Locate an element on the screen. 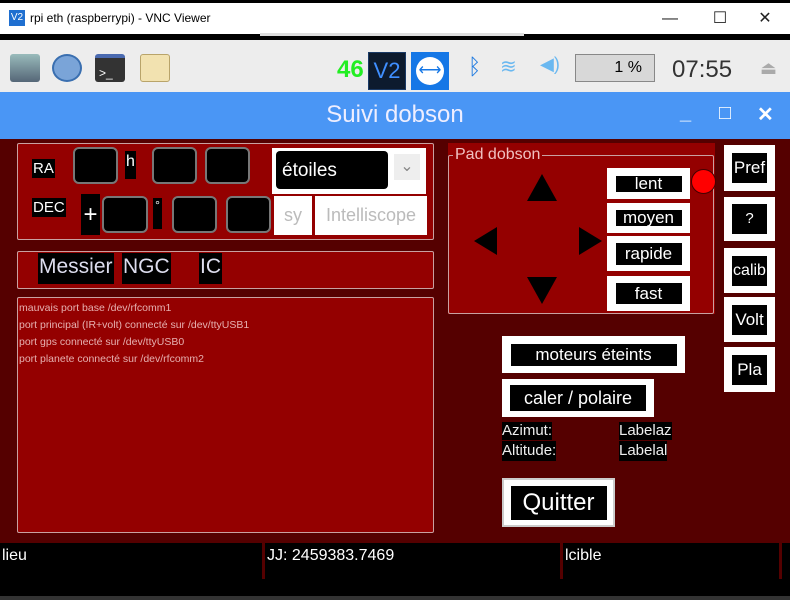 This screenshot has width=790, height=600. quit-button: Quitter is located at coordinates (558, 502).